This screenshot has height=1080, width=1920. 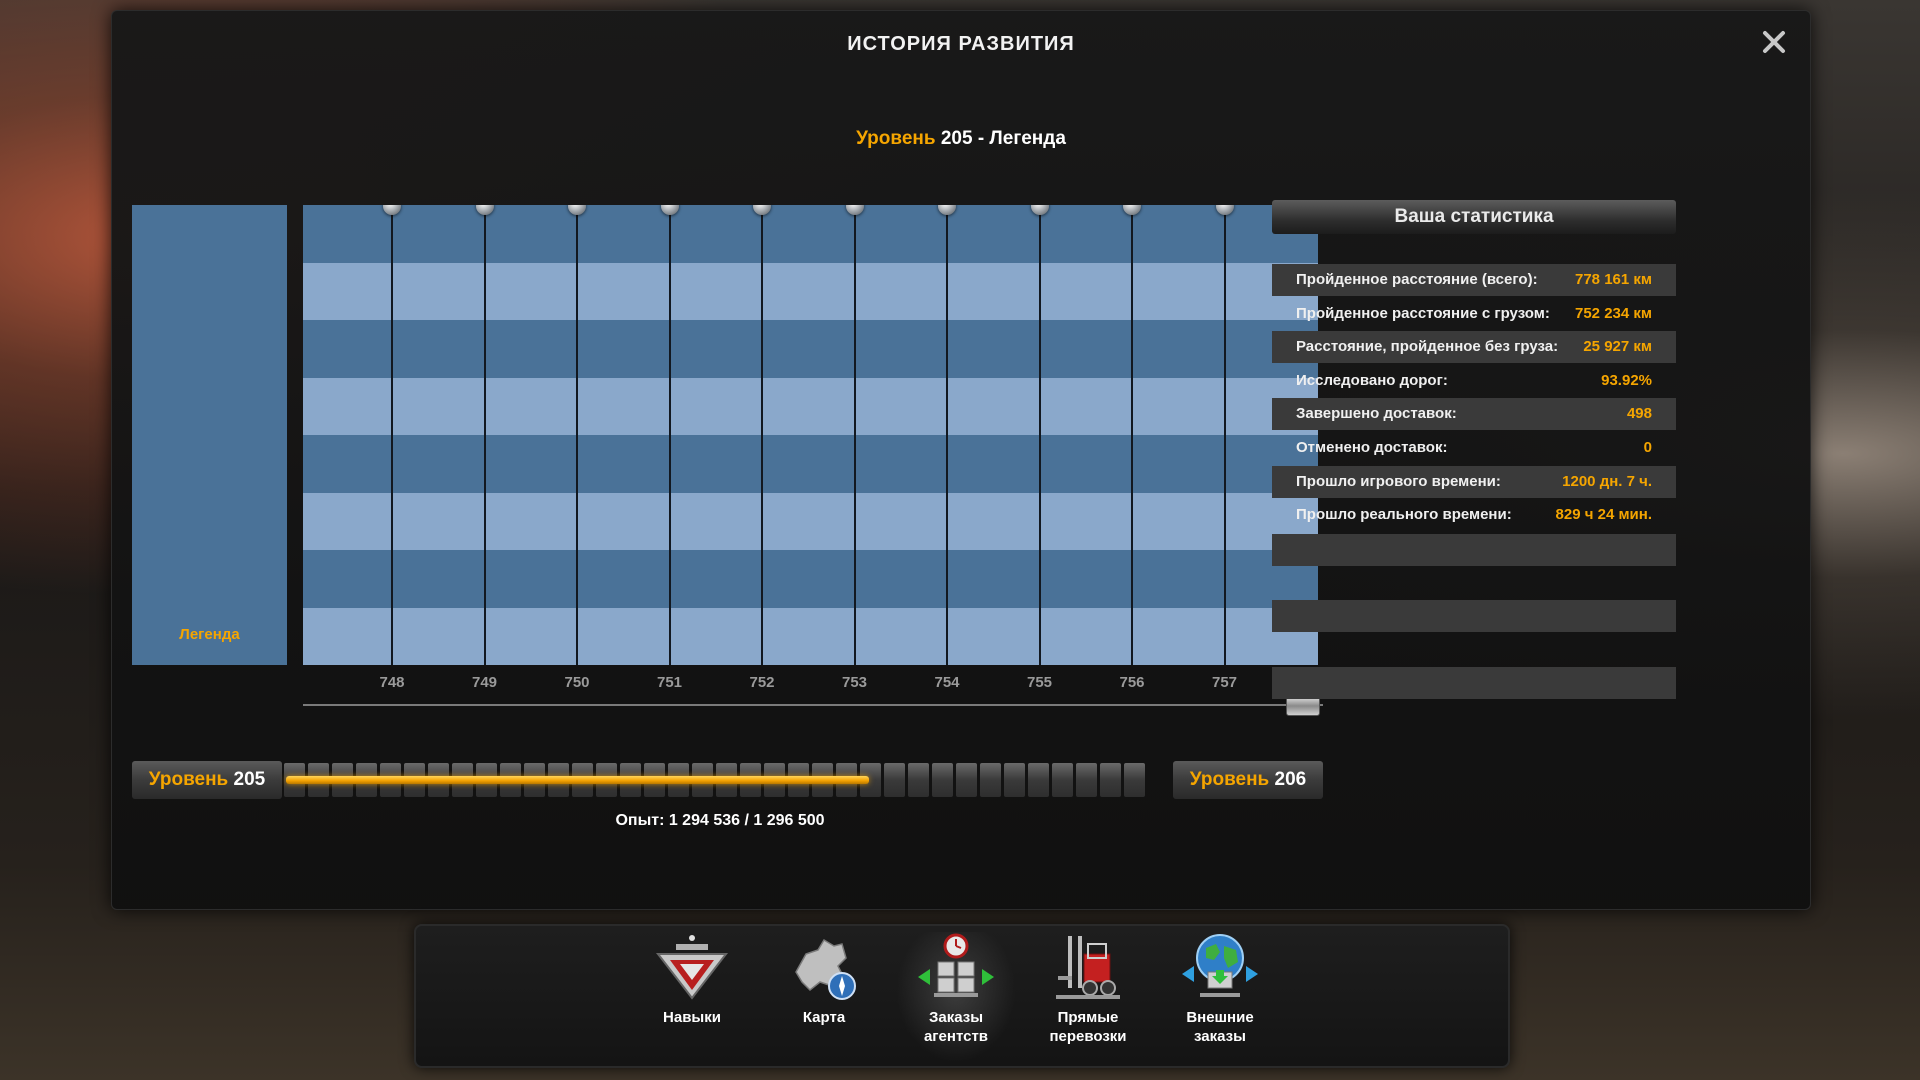 I want to click on xp-progress-fill, so click(x=577, y=780).